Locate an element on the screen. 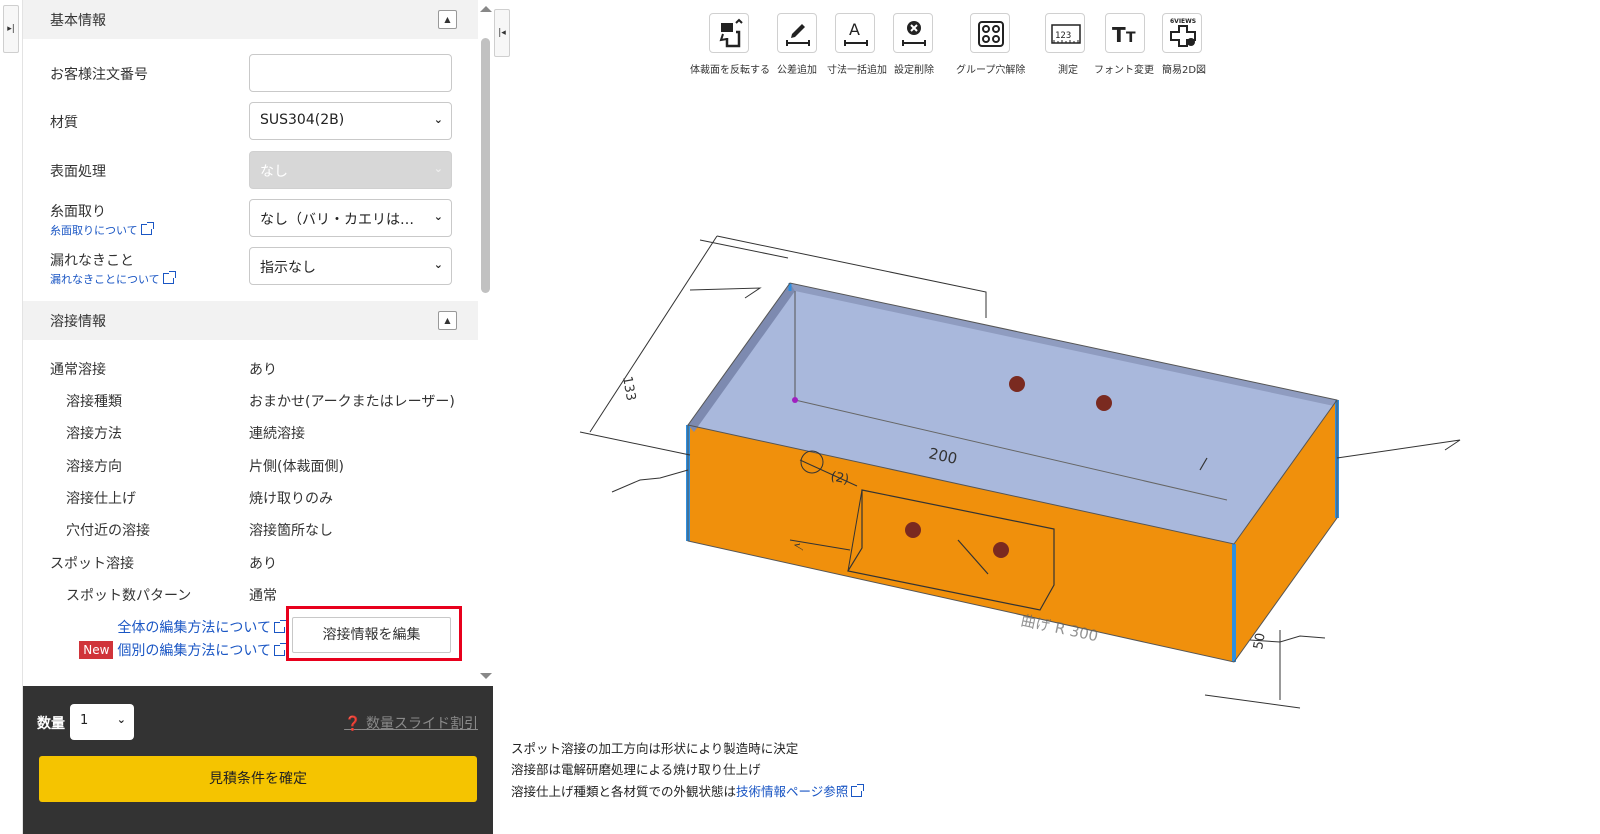 This screenshot has width=1600, height=834. highlight-box is located at coordinates (374, 633).